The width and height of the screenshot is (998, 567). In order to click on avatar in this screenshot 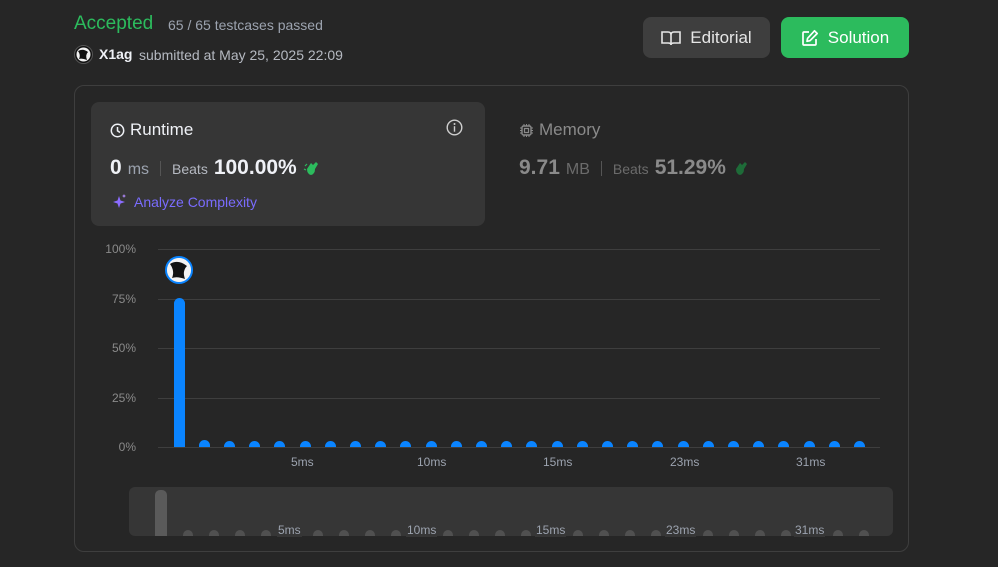, I will do `click(83, 54)`.